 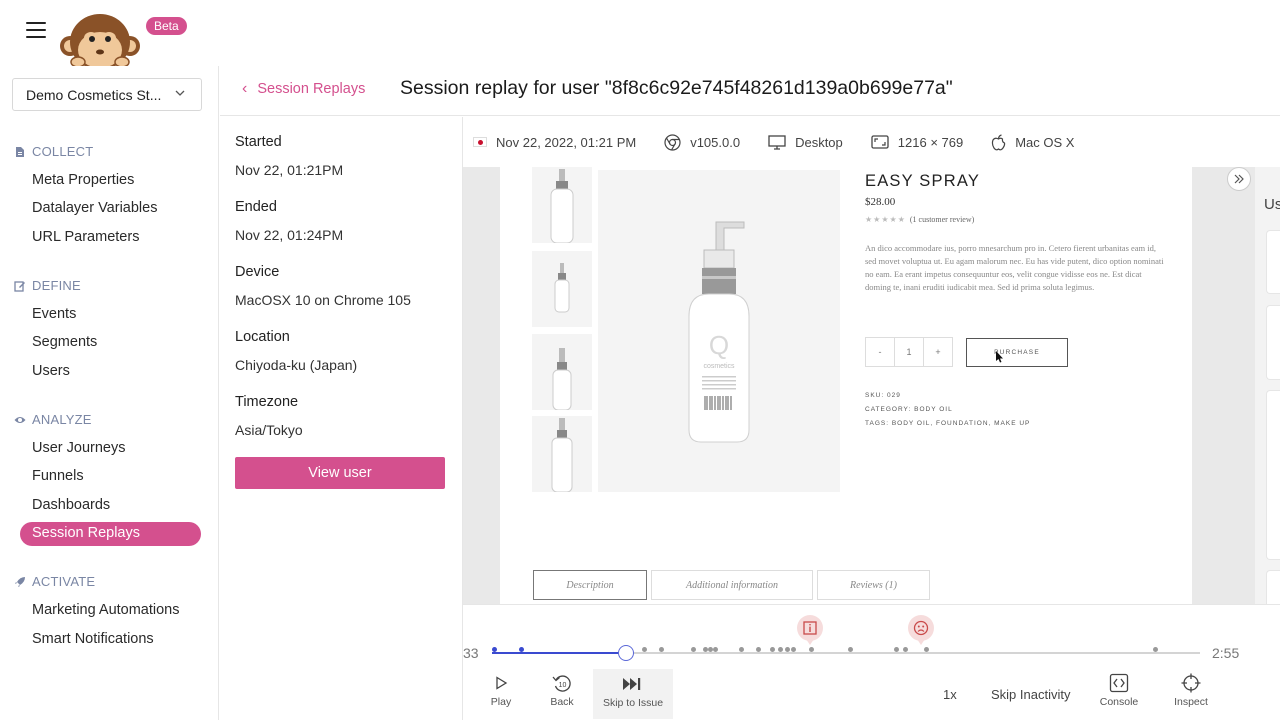 I want to click on desktop-icon, so click(x=777, y=142).